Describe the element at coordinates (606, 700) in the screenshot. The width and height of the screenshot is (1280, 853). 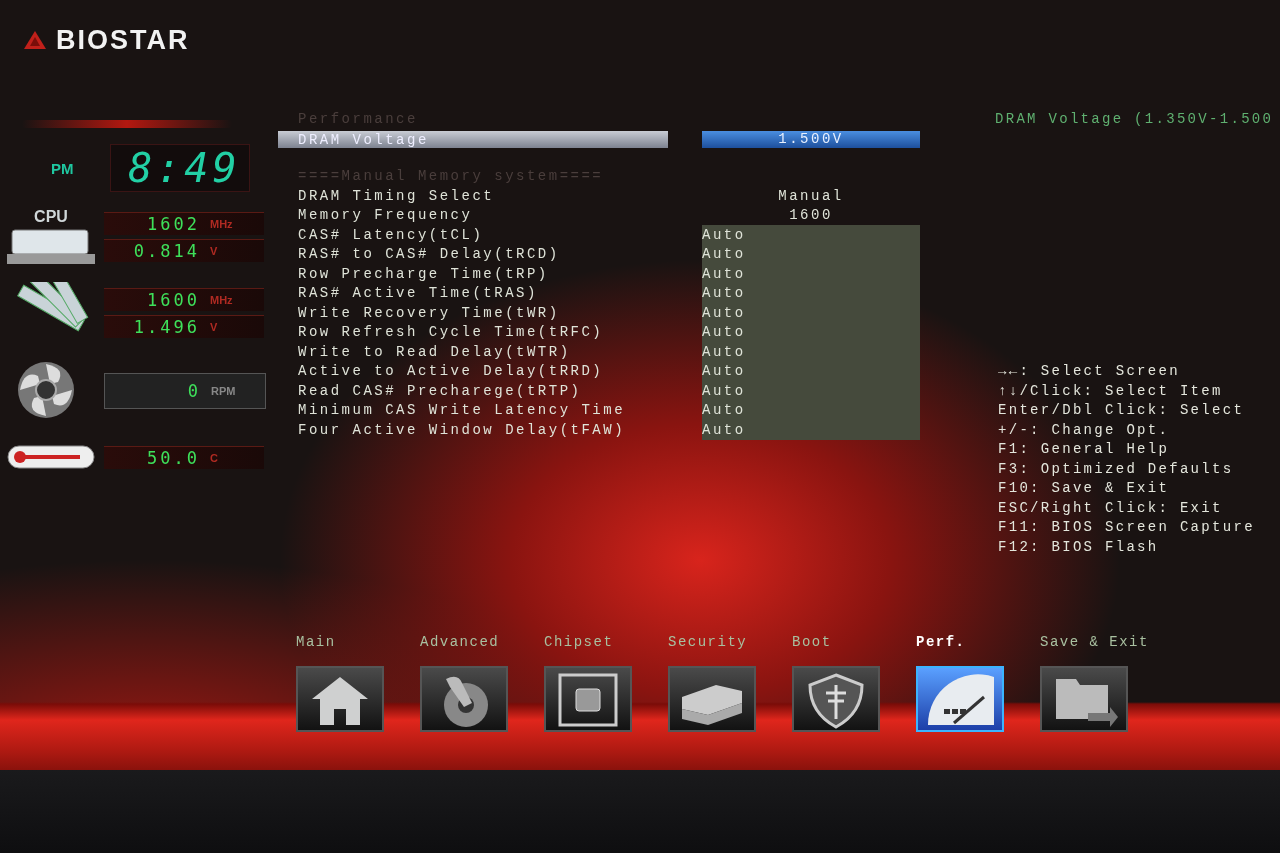
I see `nav-tab: Chipset` at that location.